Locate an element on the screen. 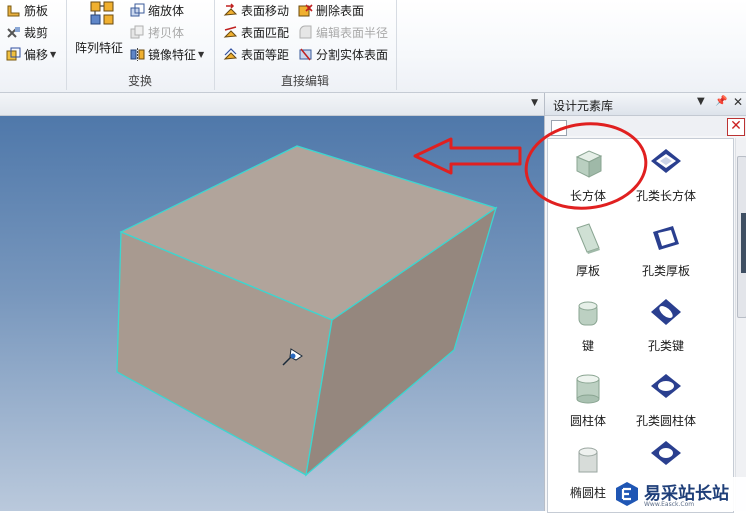 Image resolution: width=746 pixels, height=514 pixels. document-tab-strip: ▼ is located at coordinates (272, 104).